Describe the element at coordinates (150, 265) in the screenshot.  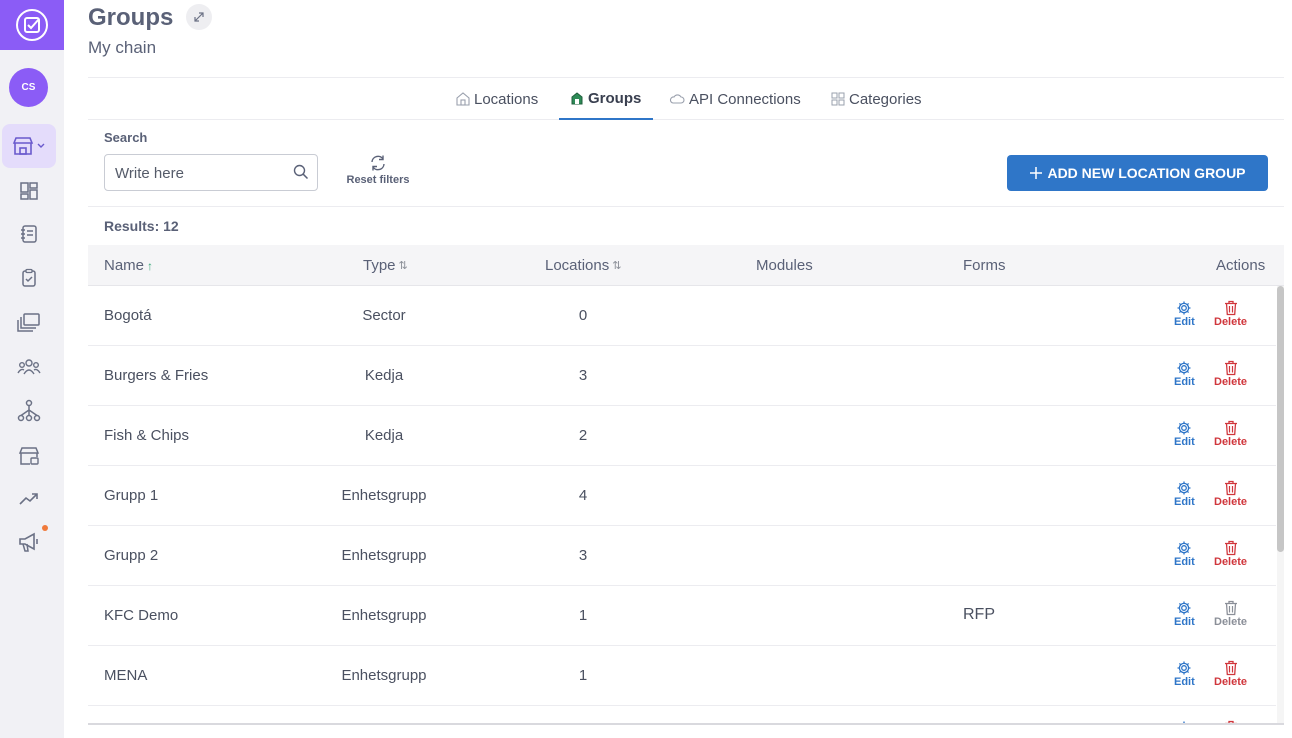
I see `sort-ascending-icon: ↑` at that location.